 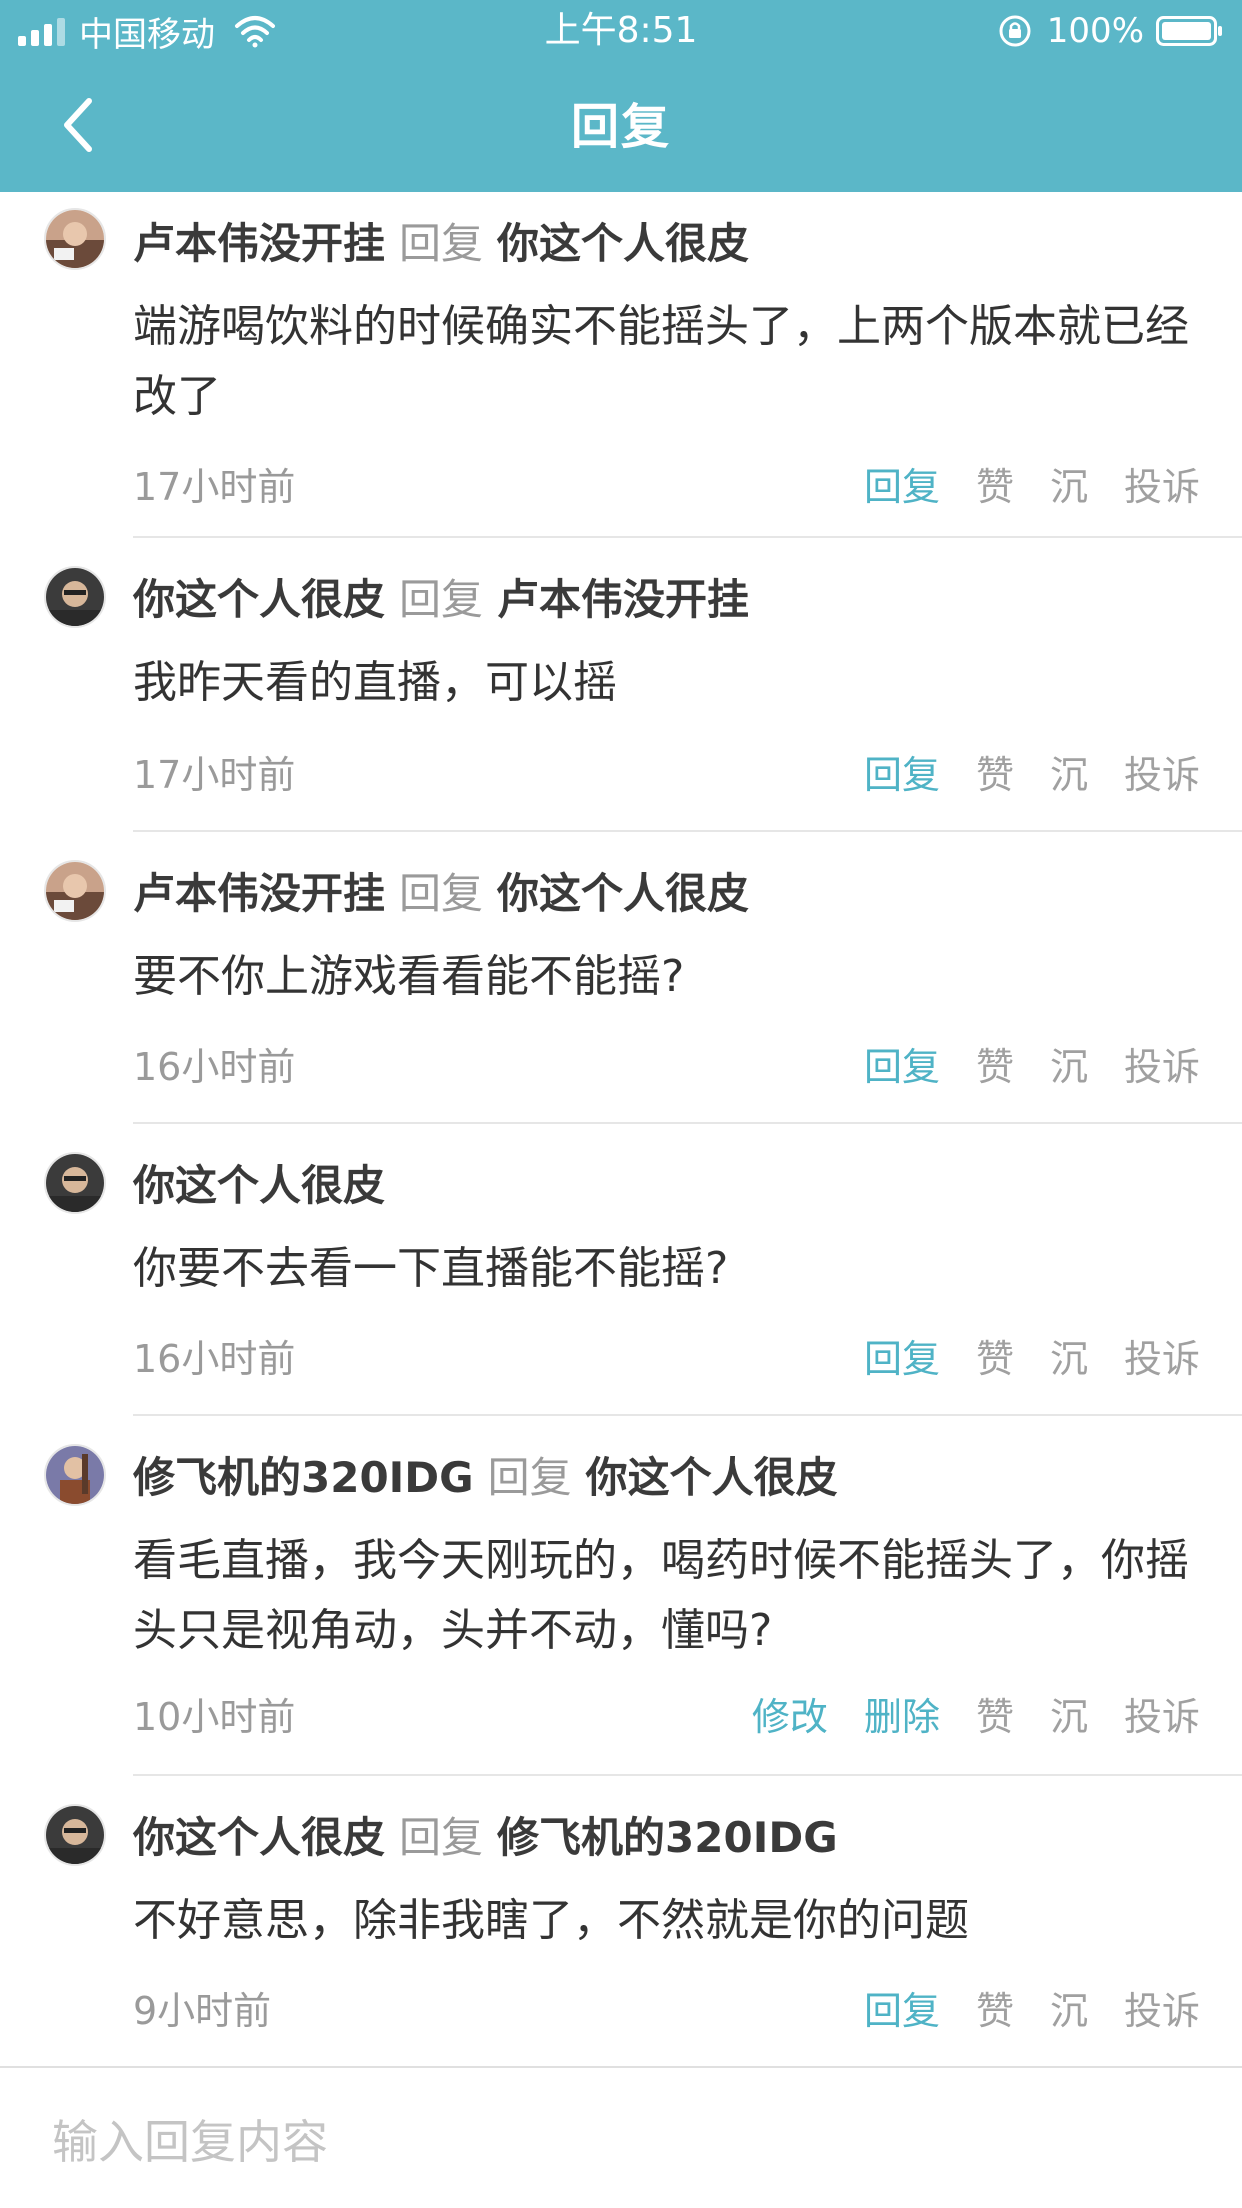 I want to click on comment-header: 你这个人很皮, so click(x=273, y=1182).